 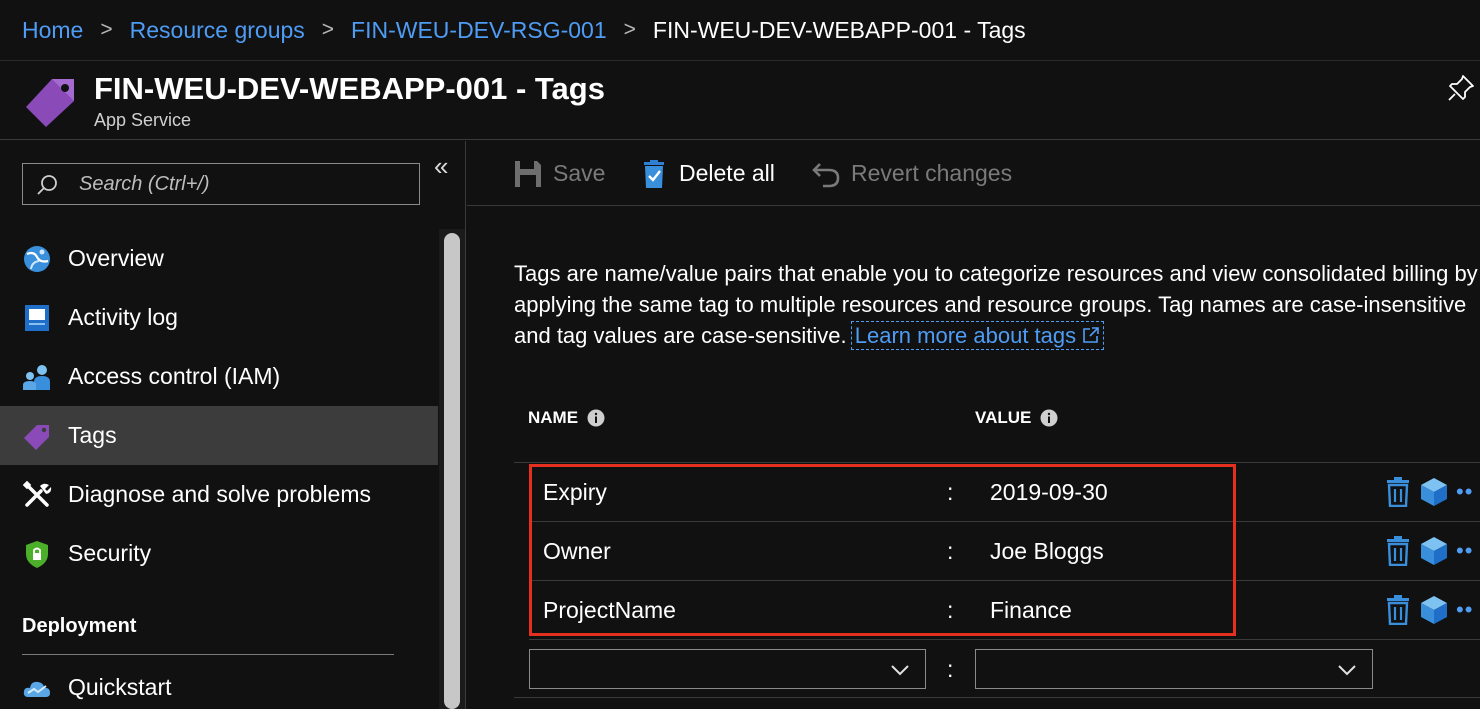 What do you see at coordinates (143, 120) in the screenshot?
I see `page-subtitle: App Service` at bounding box center [143, 120].